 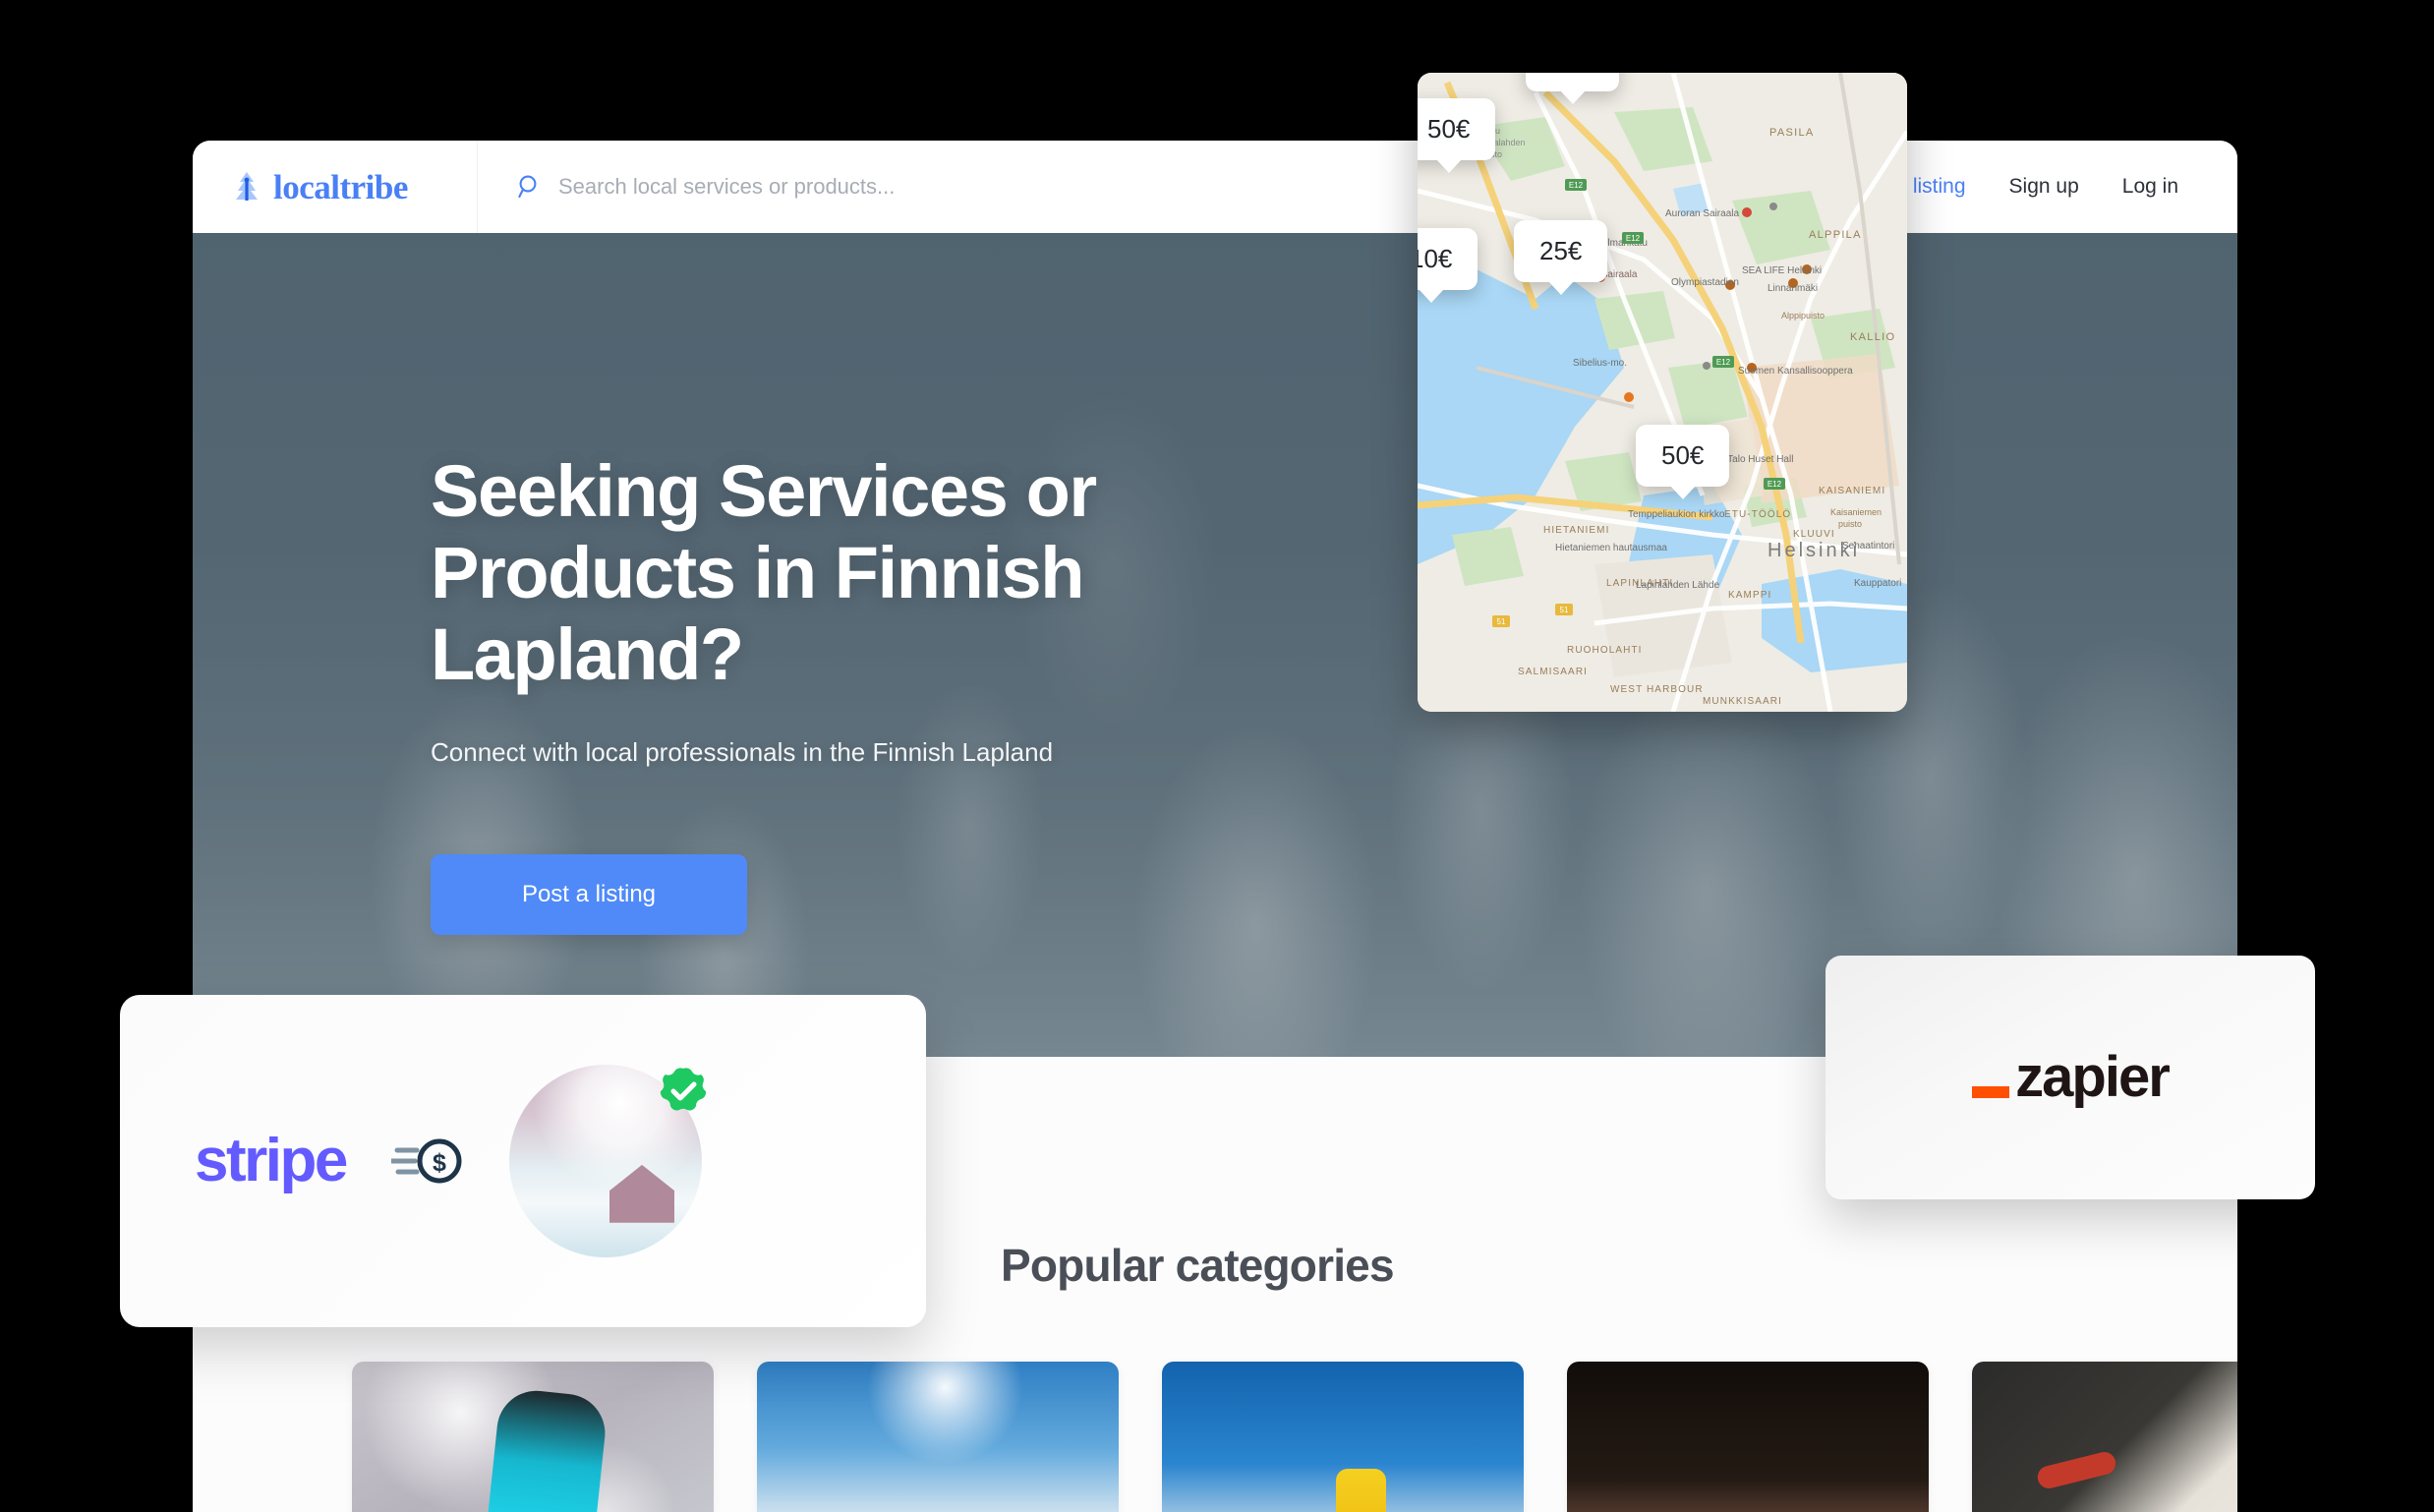 What do you see at coordinates (340, 186) in the screenshot?
I see `brand-name: localtribe` at bounding box center [340, 186].